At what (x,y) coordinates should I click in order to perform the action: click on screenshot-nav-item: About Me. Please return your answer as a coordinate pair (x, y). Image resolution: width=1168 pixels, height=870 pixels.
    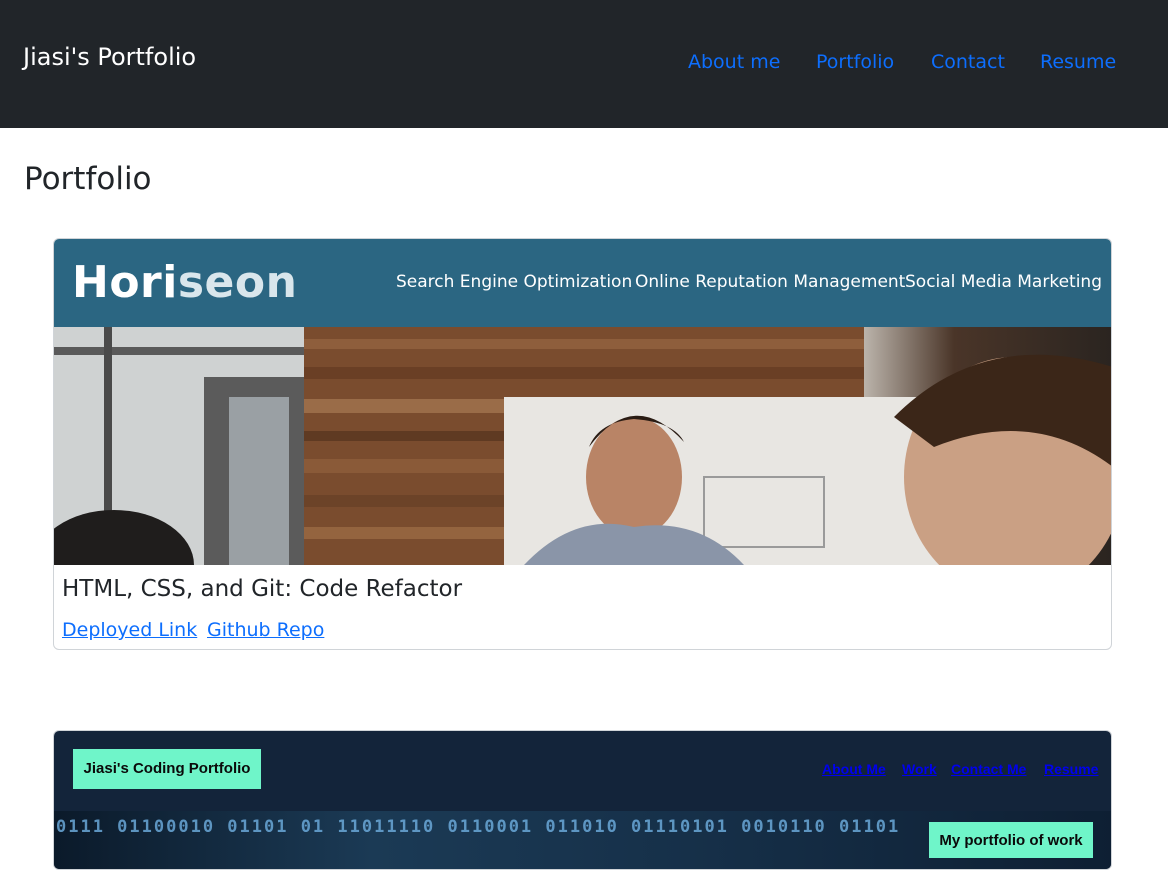
    Looking at the image, I should click on (854, 769).